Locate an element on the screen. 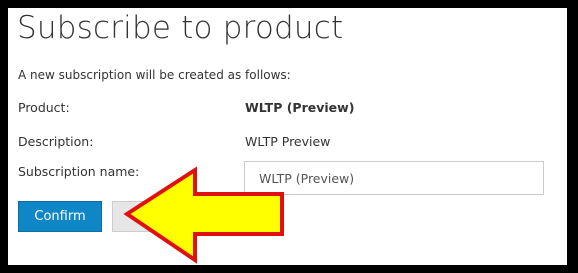 The height and width of the screenshot is (273, 578). description-value: WLTP Preview is located at coordinates (288, 141).